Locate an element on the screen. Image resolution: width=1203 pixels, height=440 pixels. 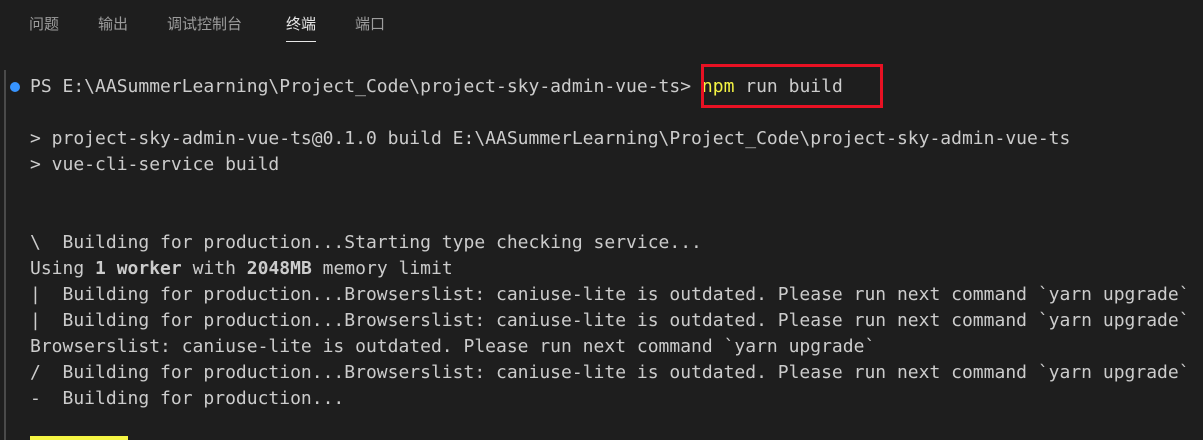
memory-value: 2048MB is located at coordinates (279, 268).